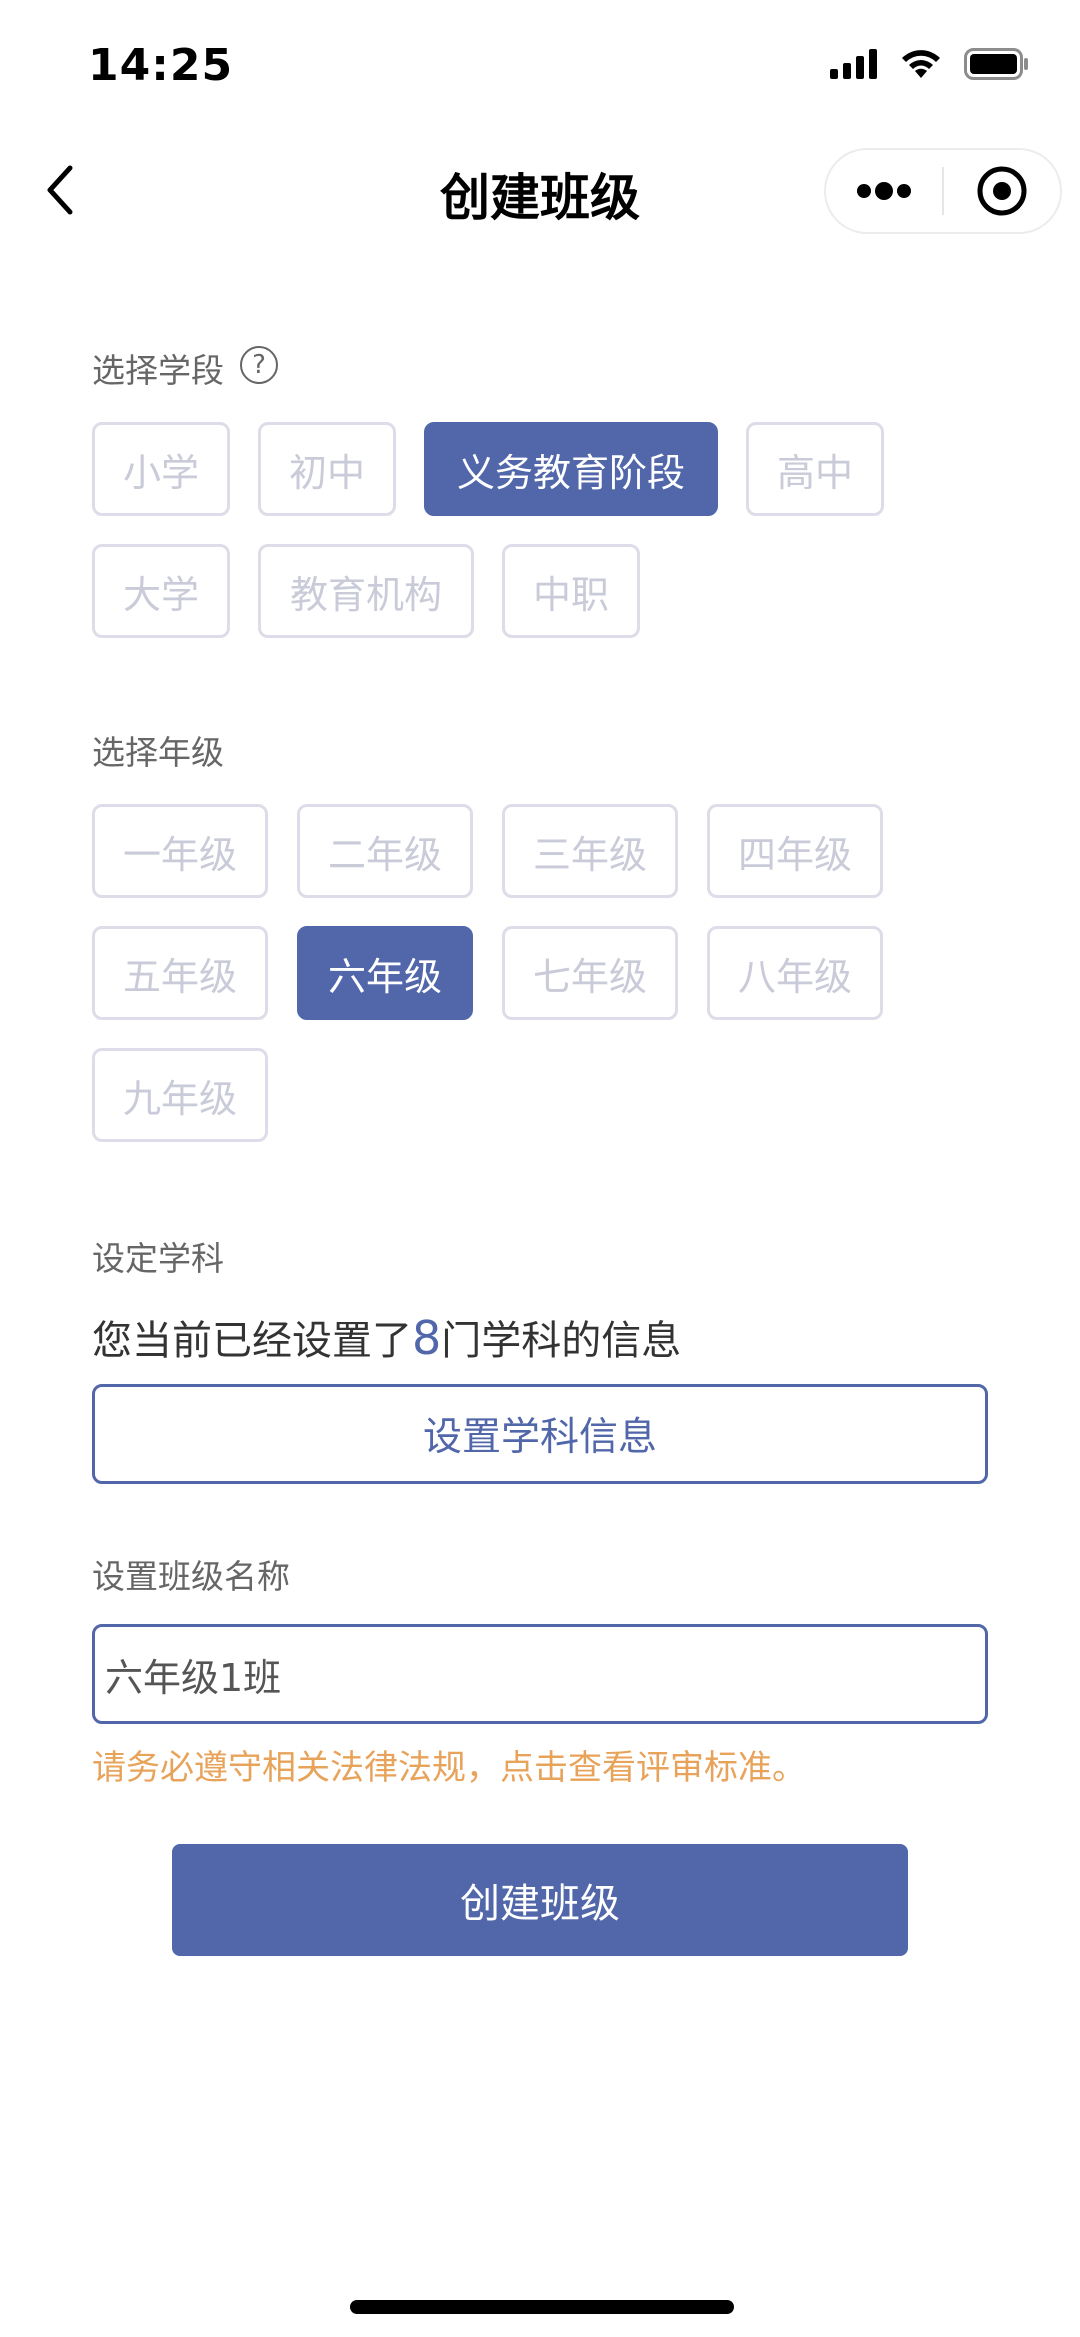 The height and width of the screenshot is (2337, 1080). Describe the element at coordinates (161, 65) in the screenshot. I see `status-time: 14:25` at that location.